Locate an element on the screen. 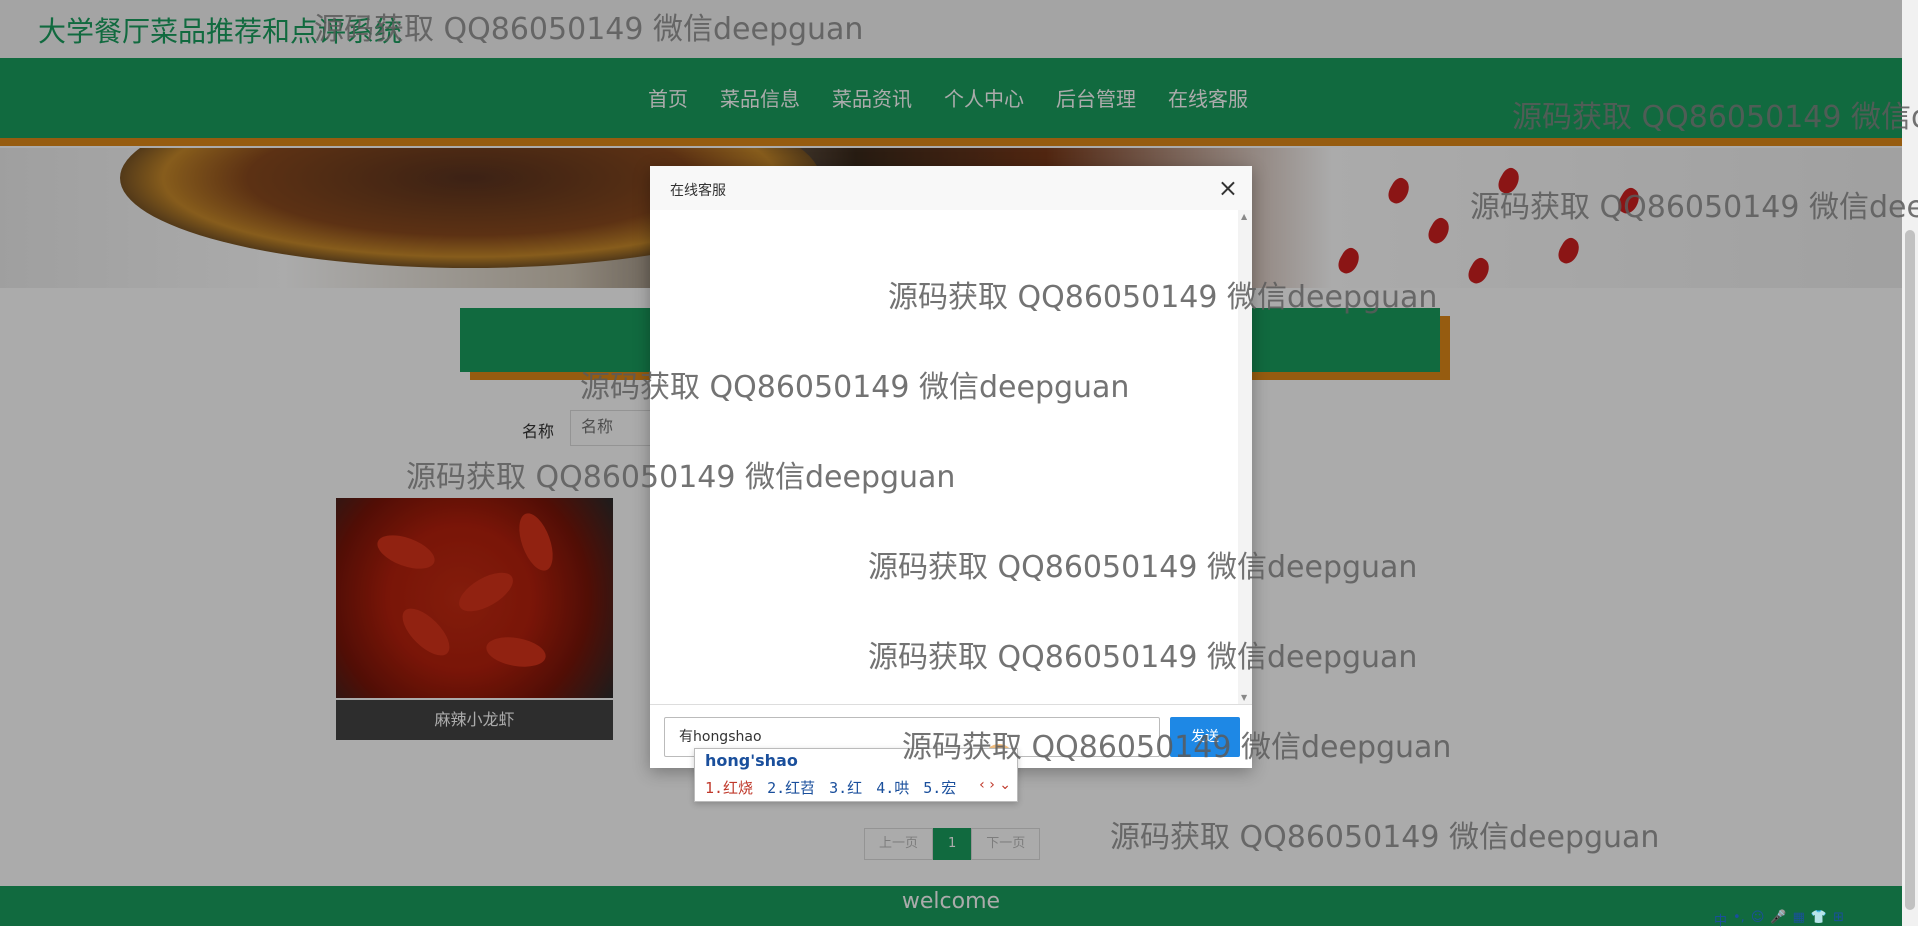 The height and width of the screenshot is (929, 1918). ime-candidate-1: 1.红烧 is located at coordinates (729, 787).